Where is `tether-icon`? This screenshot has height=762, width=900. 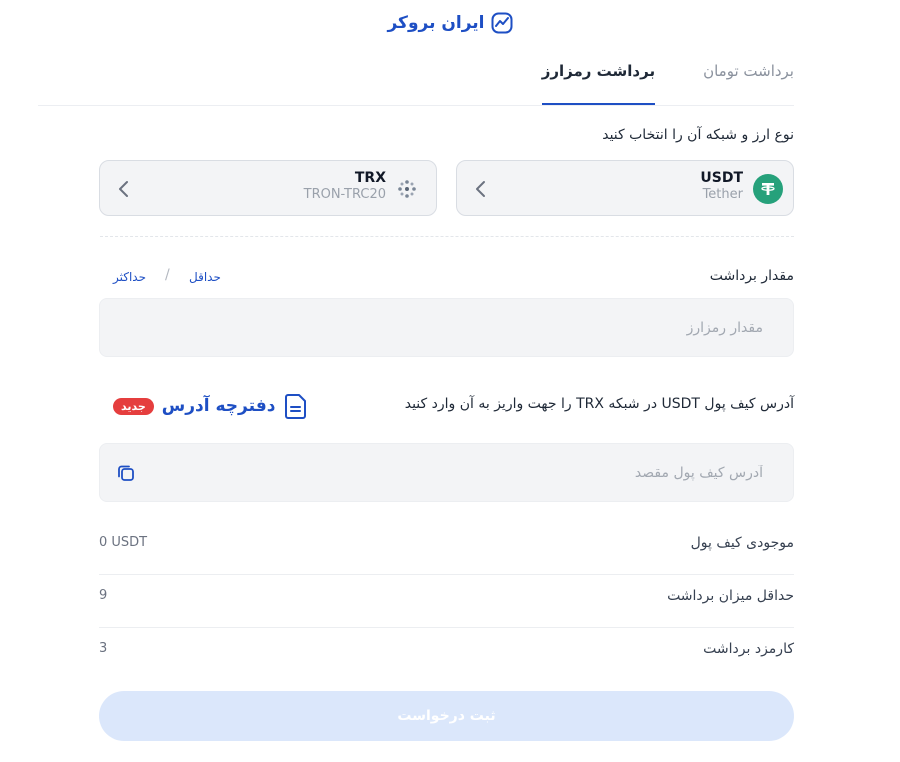
tether-icon is located at coordinates (768, 189).